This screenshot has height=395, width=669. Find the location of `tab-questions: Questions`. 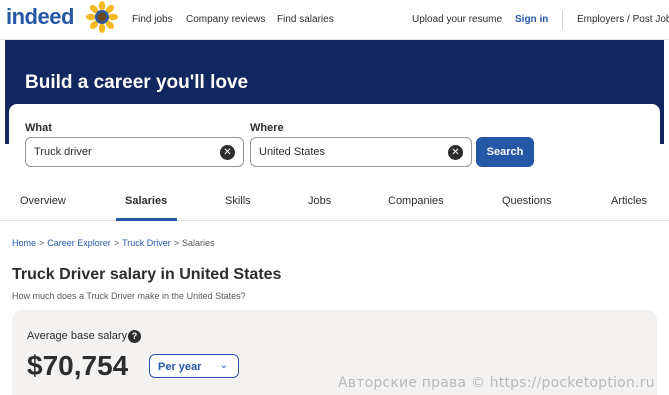

tab-questions: Questions is located at coordinates (527, 201).